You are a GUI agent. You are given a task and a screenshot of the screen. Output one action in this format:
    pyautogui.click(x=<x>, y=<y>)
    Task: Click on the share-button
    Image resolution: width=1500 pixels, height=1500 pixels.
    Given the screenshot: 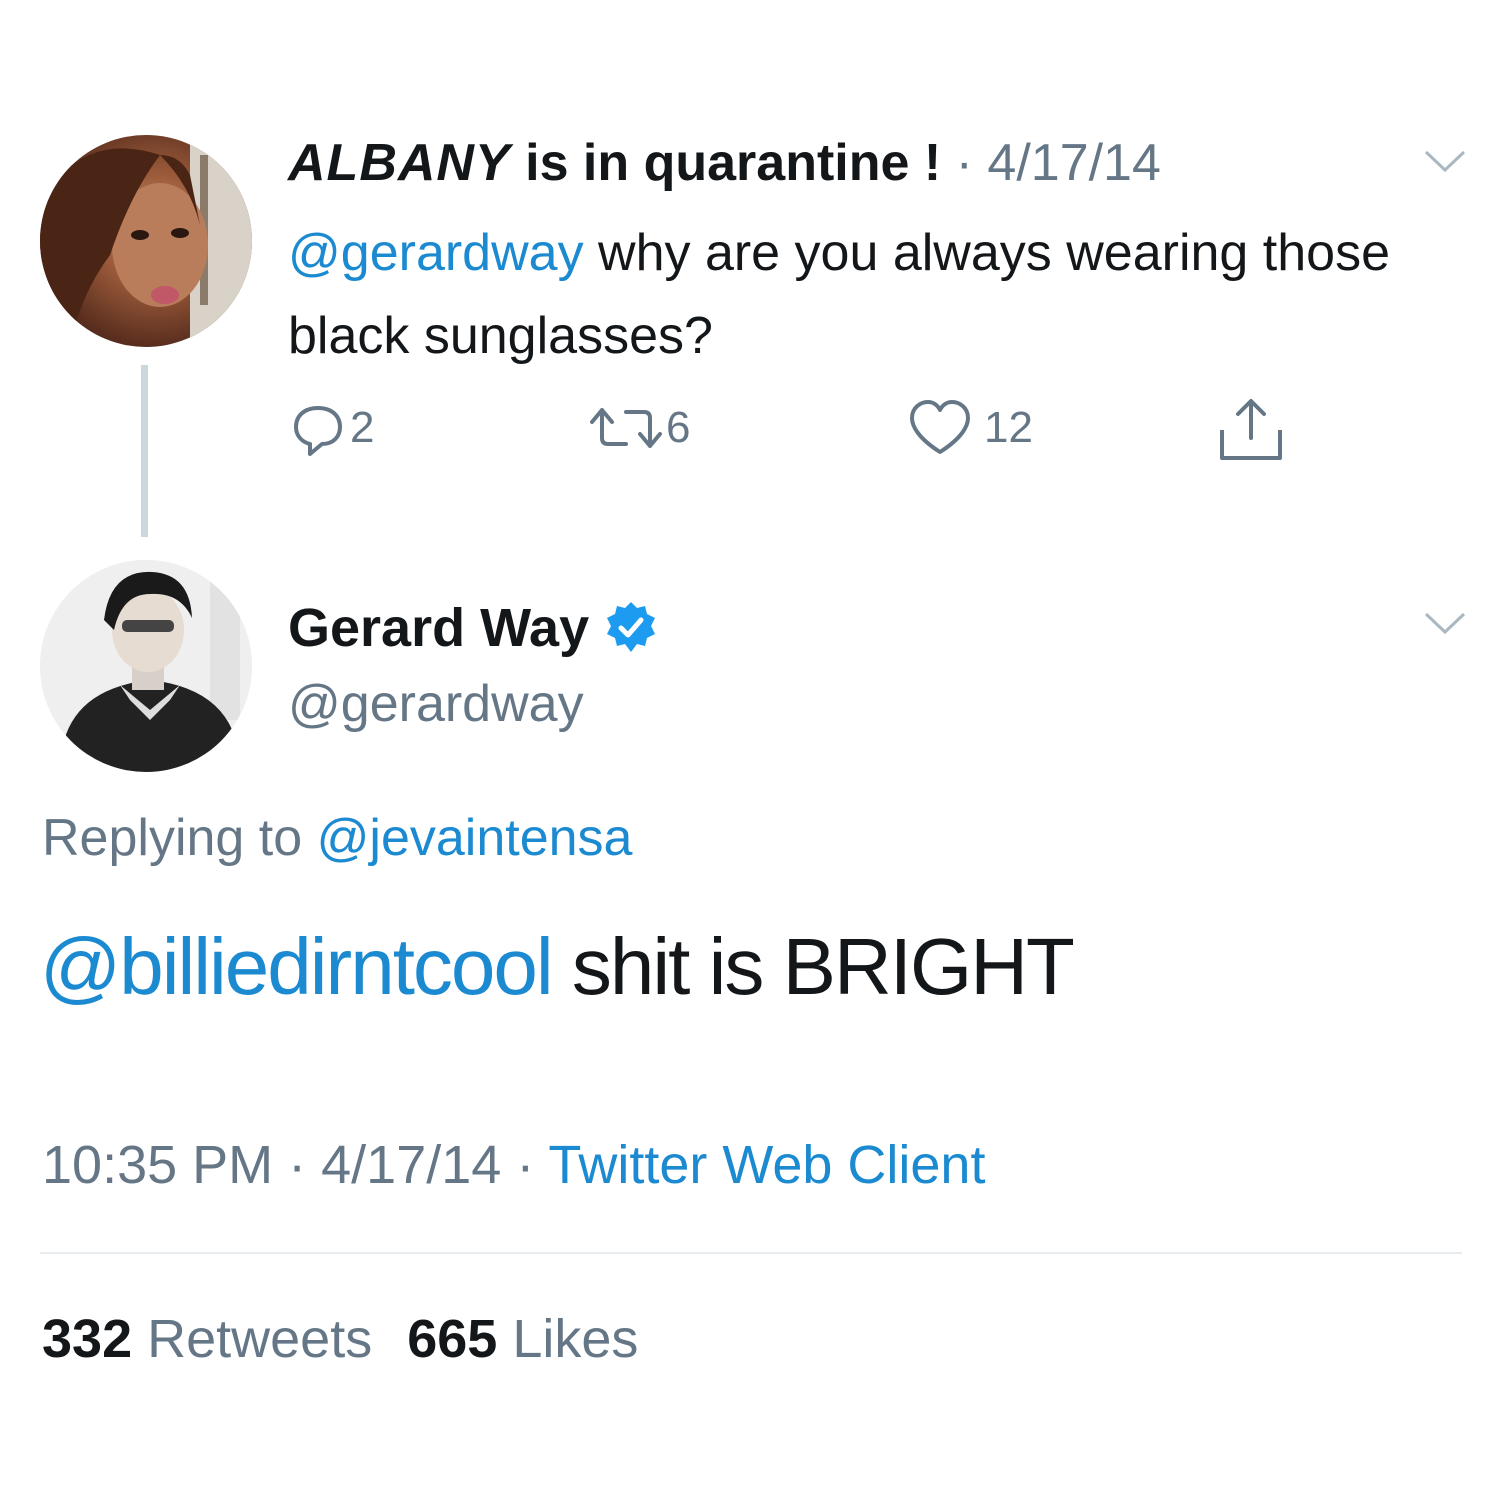 What is the action you would take?
    pyautogui.click(x=1251, y=429)
    